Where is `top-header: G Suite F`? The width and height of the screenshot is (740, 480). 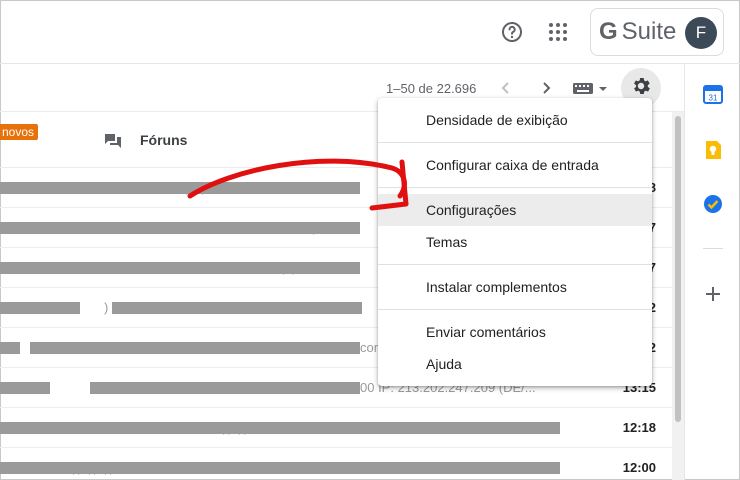 top-header: G Suite F is located at coordinates (370, 32).